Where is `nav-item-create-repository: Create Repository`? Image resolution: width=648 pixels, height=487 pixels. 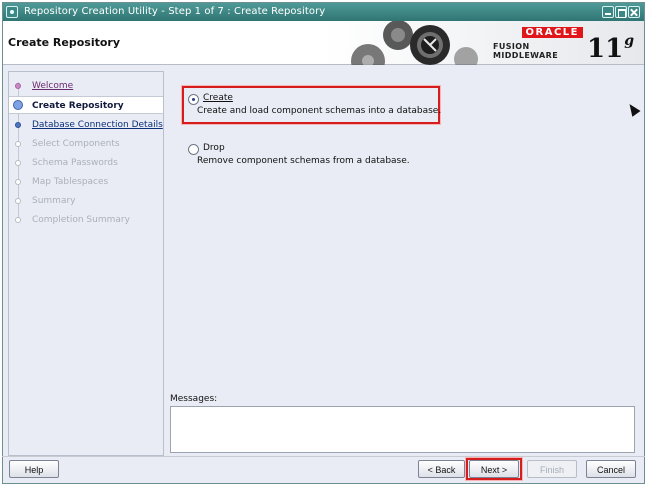 nav-item-create-repository: Create Repository is located at coordinates (86, 105).